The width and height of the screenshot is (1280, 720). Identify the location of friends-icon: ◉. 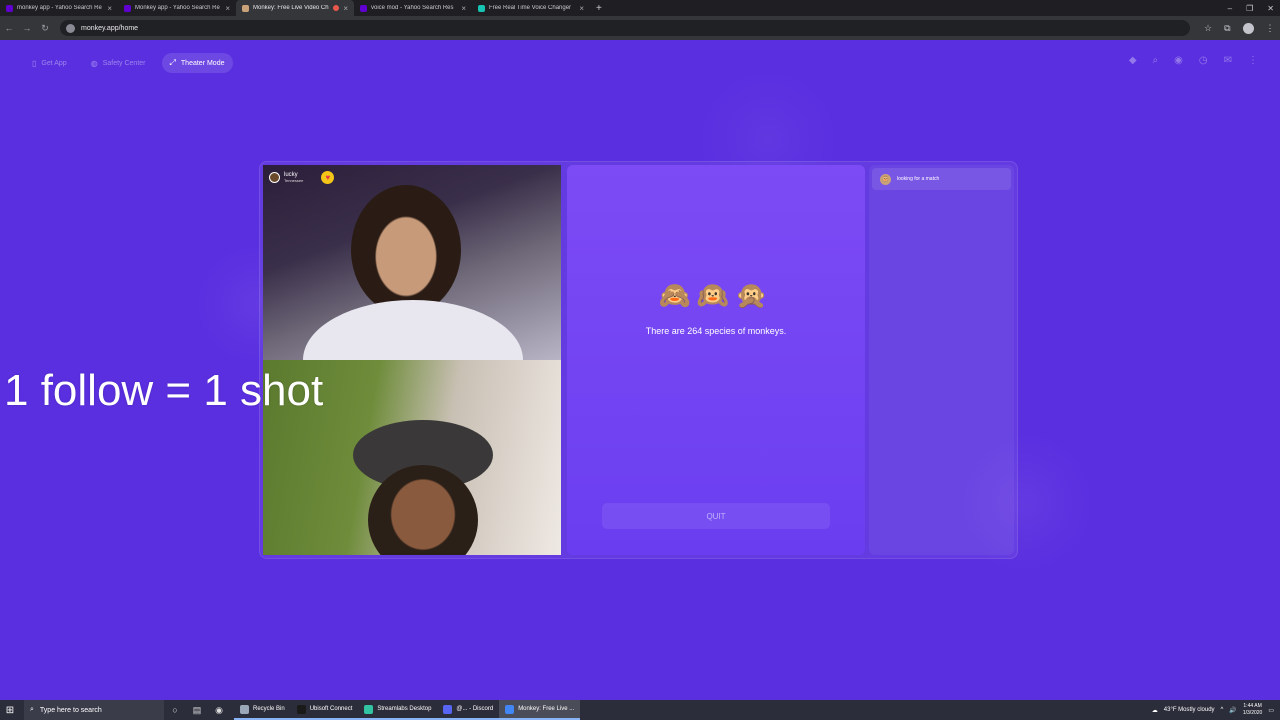
(1178, 60).